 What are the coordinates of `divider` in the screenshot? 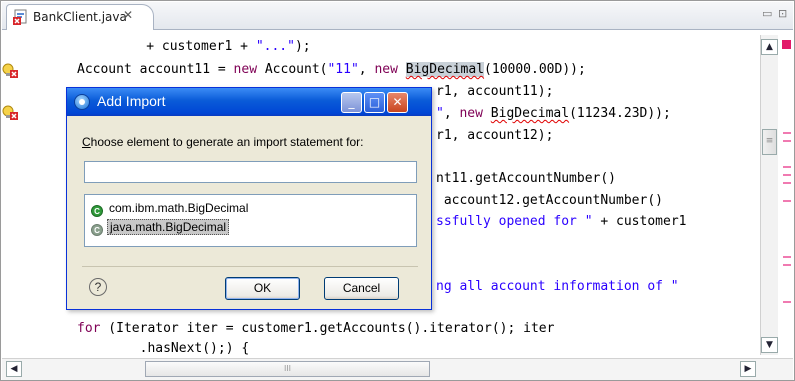 It's located at (250, 266).